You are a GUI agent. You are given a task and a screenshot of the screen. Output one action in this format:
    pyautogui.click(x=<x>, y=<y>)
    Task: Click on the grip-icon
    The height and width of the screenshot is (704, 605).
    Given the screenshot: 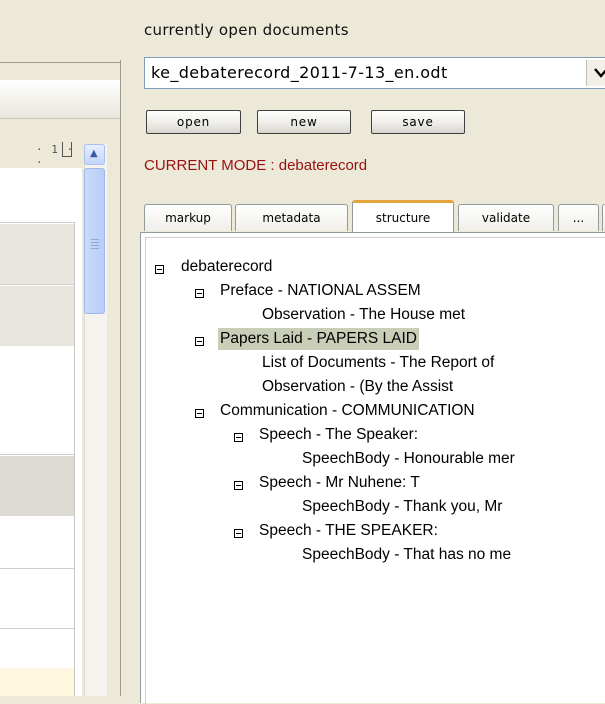 What is the action you would take?
    pyautogui.click(x=95, y=244)
    